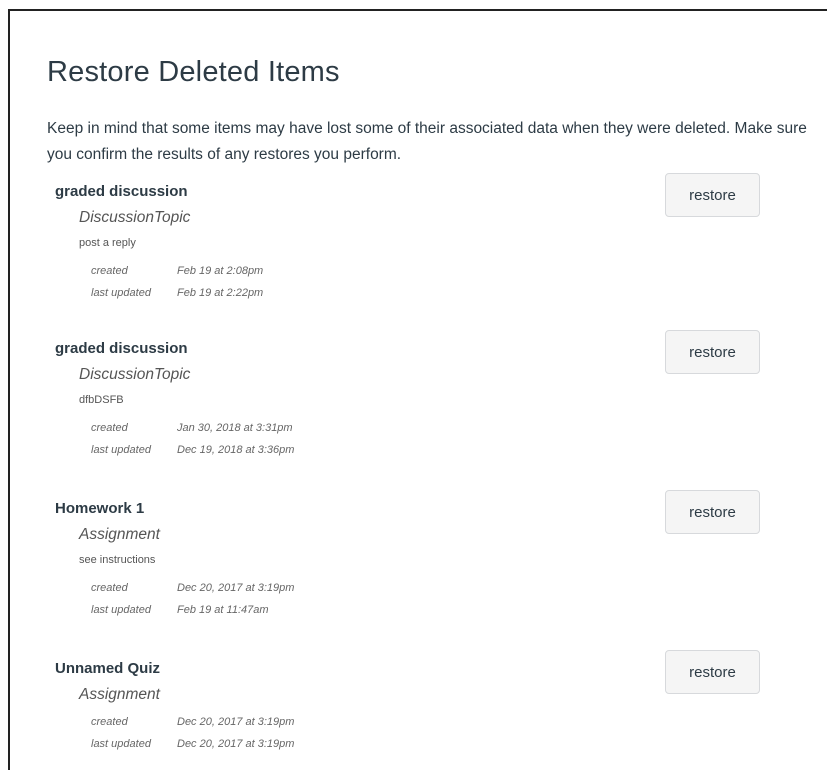 The height and width of the screenshot is (770, 827). What do you see at coordinates (193, 72) in the screenshot?
I see `page-title: Restore Deleted Items` at bounding box center [193, 72].